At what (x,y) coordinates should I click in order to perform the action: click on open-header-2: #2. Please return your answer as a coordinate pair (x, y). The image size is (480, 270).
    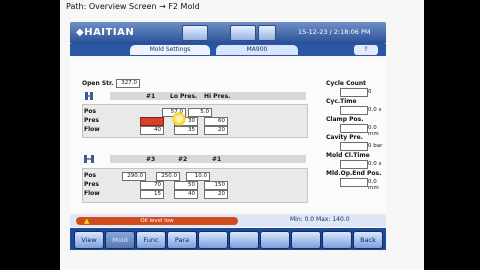
    Looking at the image, I should click on (183, 159).